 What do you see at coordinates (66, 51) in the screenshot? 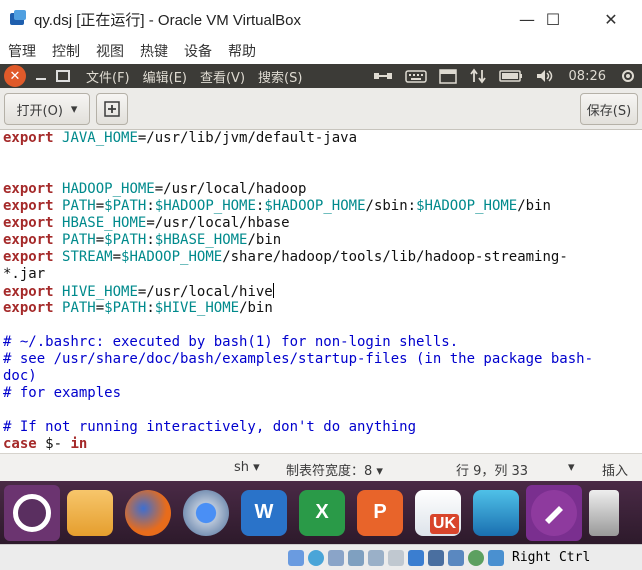
I see `menu-control: 控制` at bounding box center [66, 51].